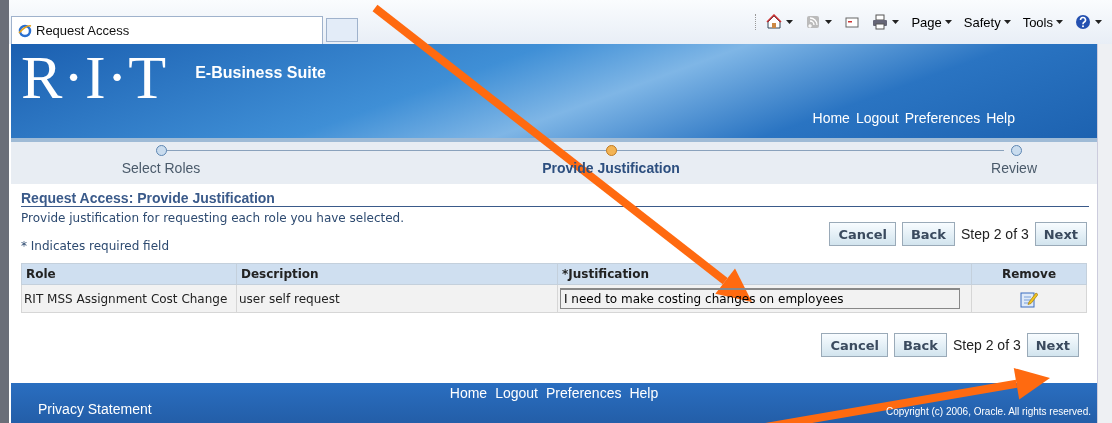 The image size is (1112, 423). What do you see at coordinates (95, 246) in the screenshot?
I see `required-note: * Indicates required field` at bounding box center [95, 246].